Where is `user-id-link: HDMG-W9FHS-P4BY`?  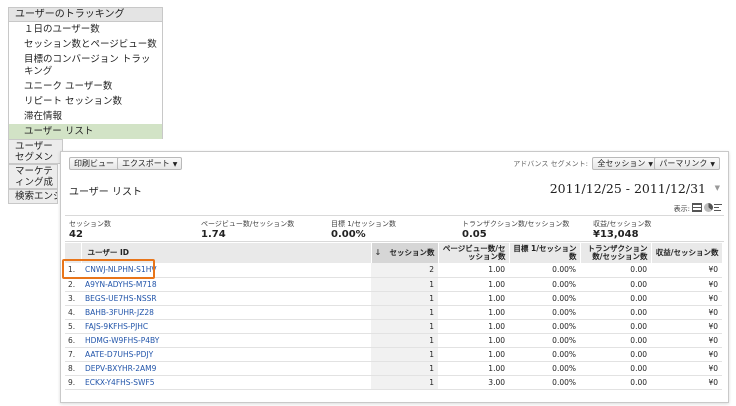
user-id-link: HDMG-W9FHS-P4BY is located at coordinates (122, 340).